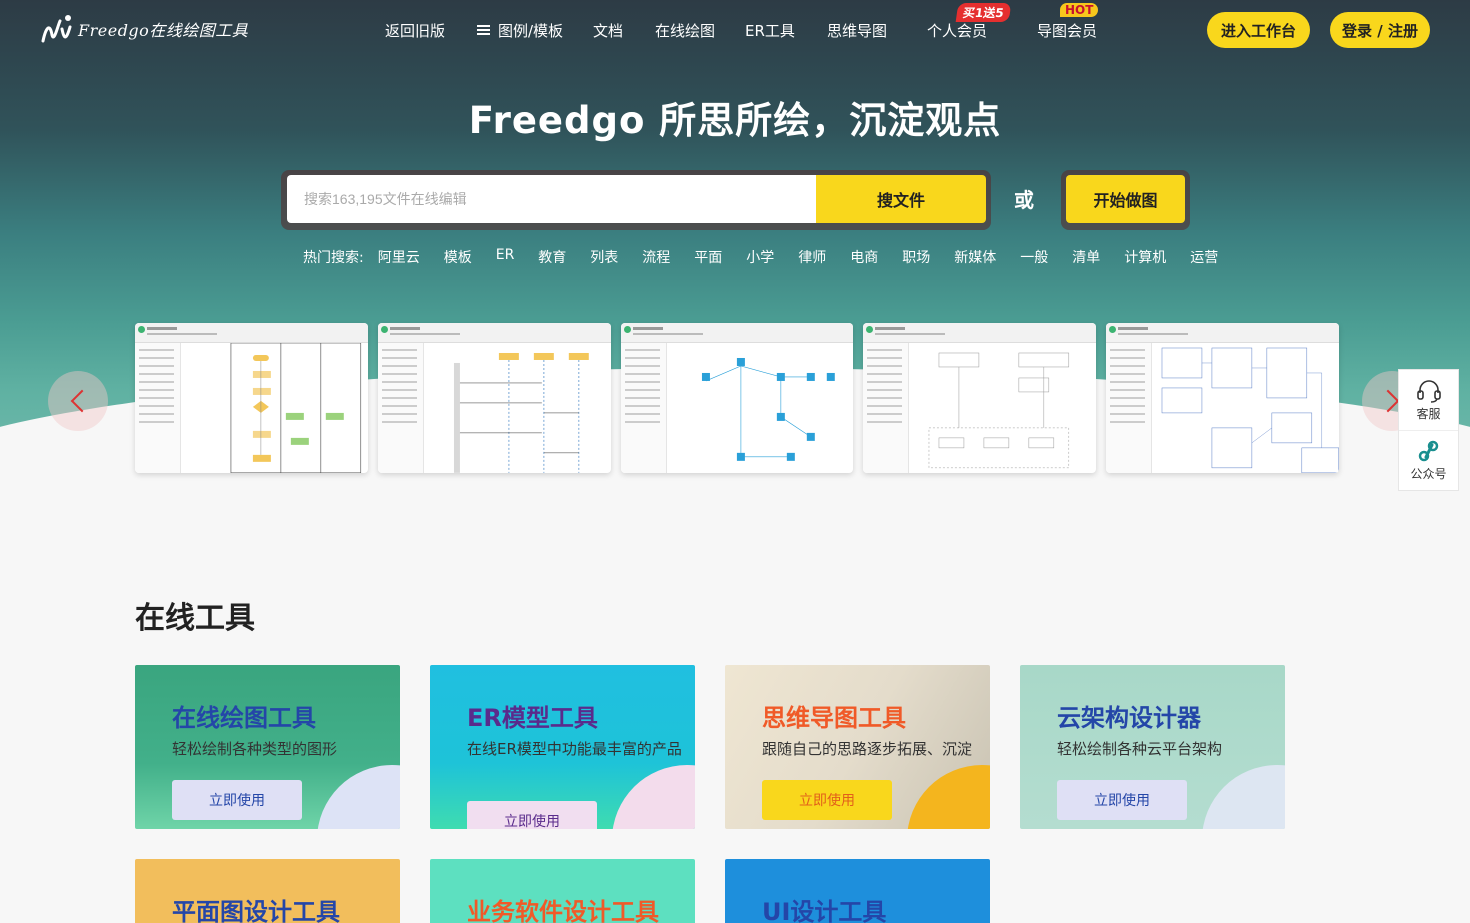 The width and height of the screenshot is (1470, 923). Describe the element at coordinates (532, 718) in the screenshot. I see `tool-card-title: ER模型工具` at that location.